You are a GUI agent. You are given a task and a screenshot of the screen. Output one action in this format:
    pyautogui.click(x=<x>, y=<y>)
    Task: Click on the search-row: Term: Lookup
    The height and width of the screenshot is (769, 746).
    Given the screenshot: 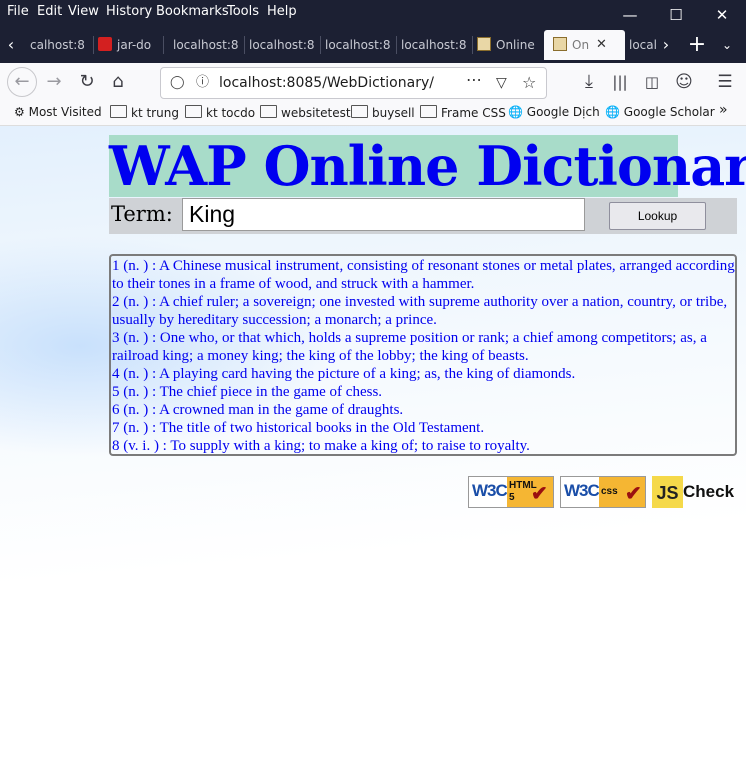 What is the action you would take?
    pyautogui.click(x=423, y=216)
    